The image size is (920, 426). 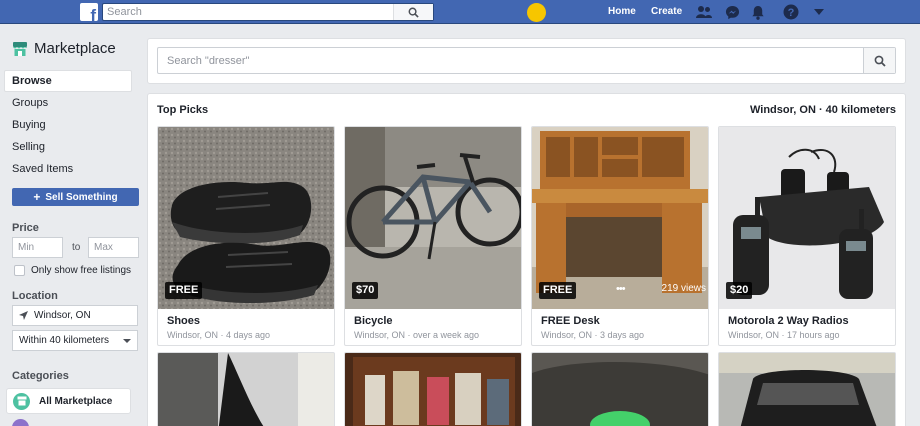 What do you see at coordinates (62, 315) in the screenshot?
I see `location-value: Windsor, ON` at bounding box center [62, 315].